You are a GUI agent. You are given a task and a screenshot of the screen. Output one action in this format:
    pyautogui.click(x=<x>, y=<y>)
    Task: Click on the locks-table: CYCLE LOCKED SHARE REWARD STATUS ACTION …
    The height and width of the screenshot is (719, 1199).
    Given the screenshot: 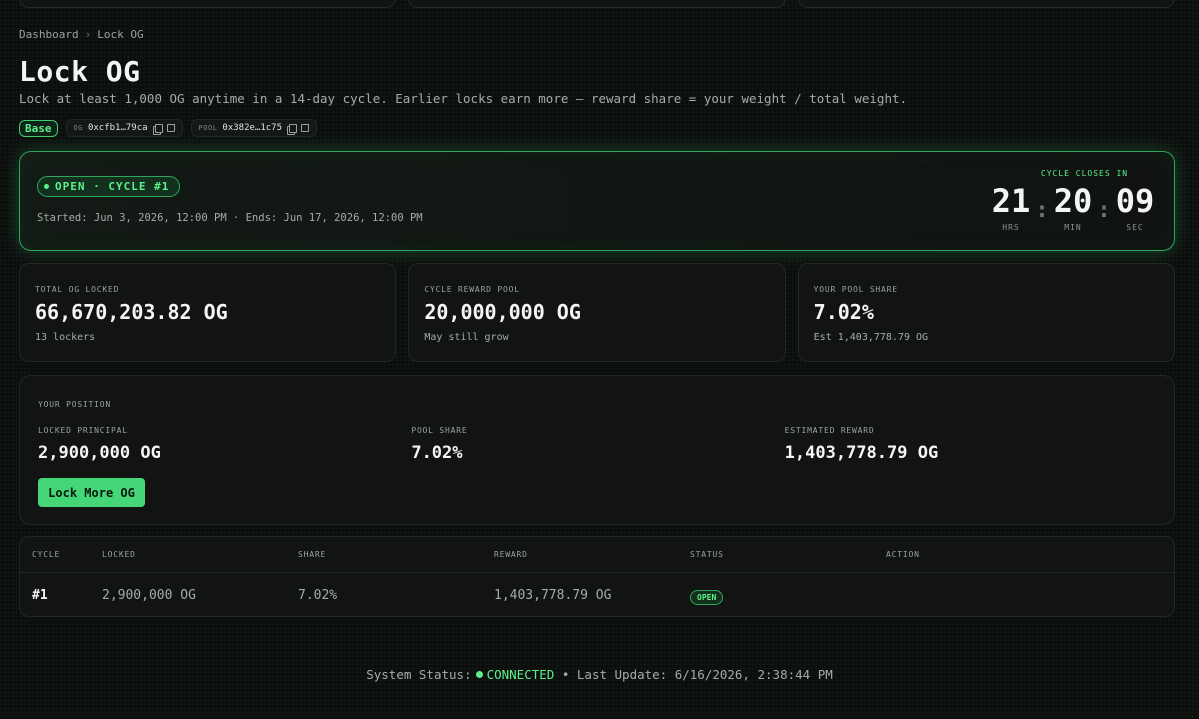 What is the action you would take?
    pyautogui.click(x=597, y=576)
    